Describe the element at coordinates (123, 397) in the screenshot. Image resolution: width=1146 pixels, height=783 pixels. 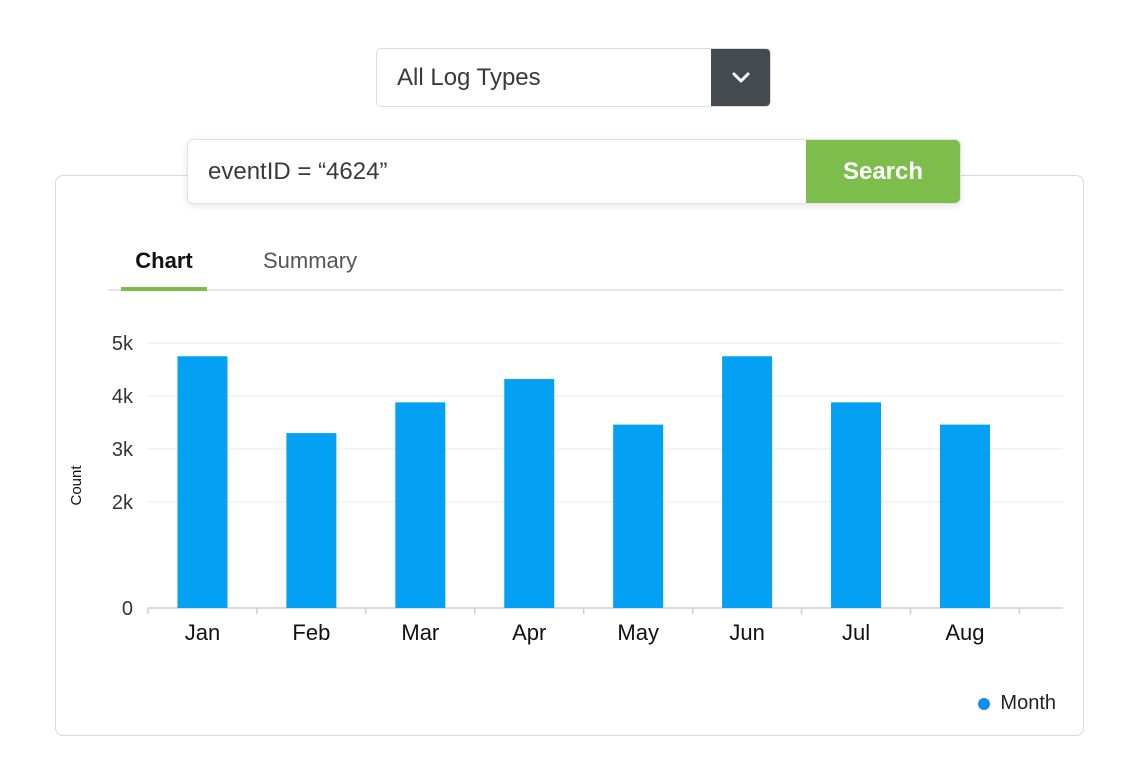
I see `y-tick-label: 4k` at that location.